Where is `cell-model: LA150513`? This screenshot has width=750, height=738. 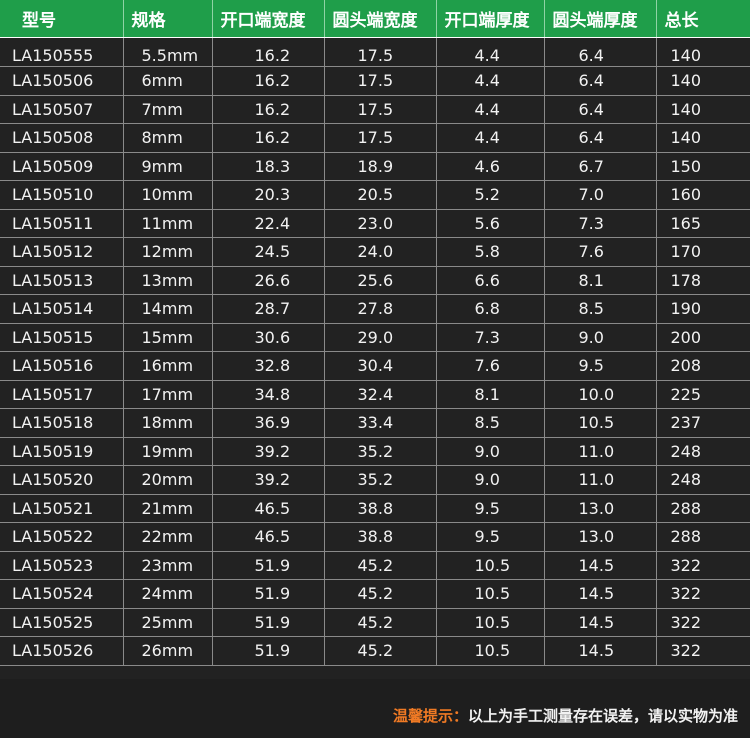
cell-model: LA150513 is located at coordinates (62, 280).